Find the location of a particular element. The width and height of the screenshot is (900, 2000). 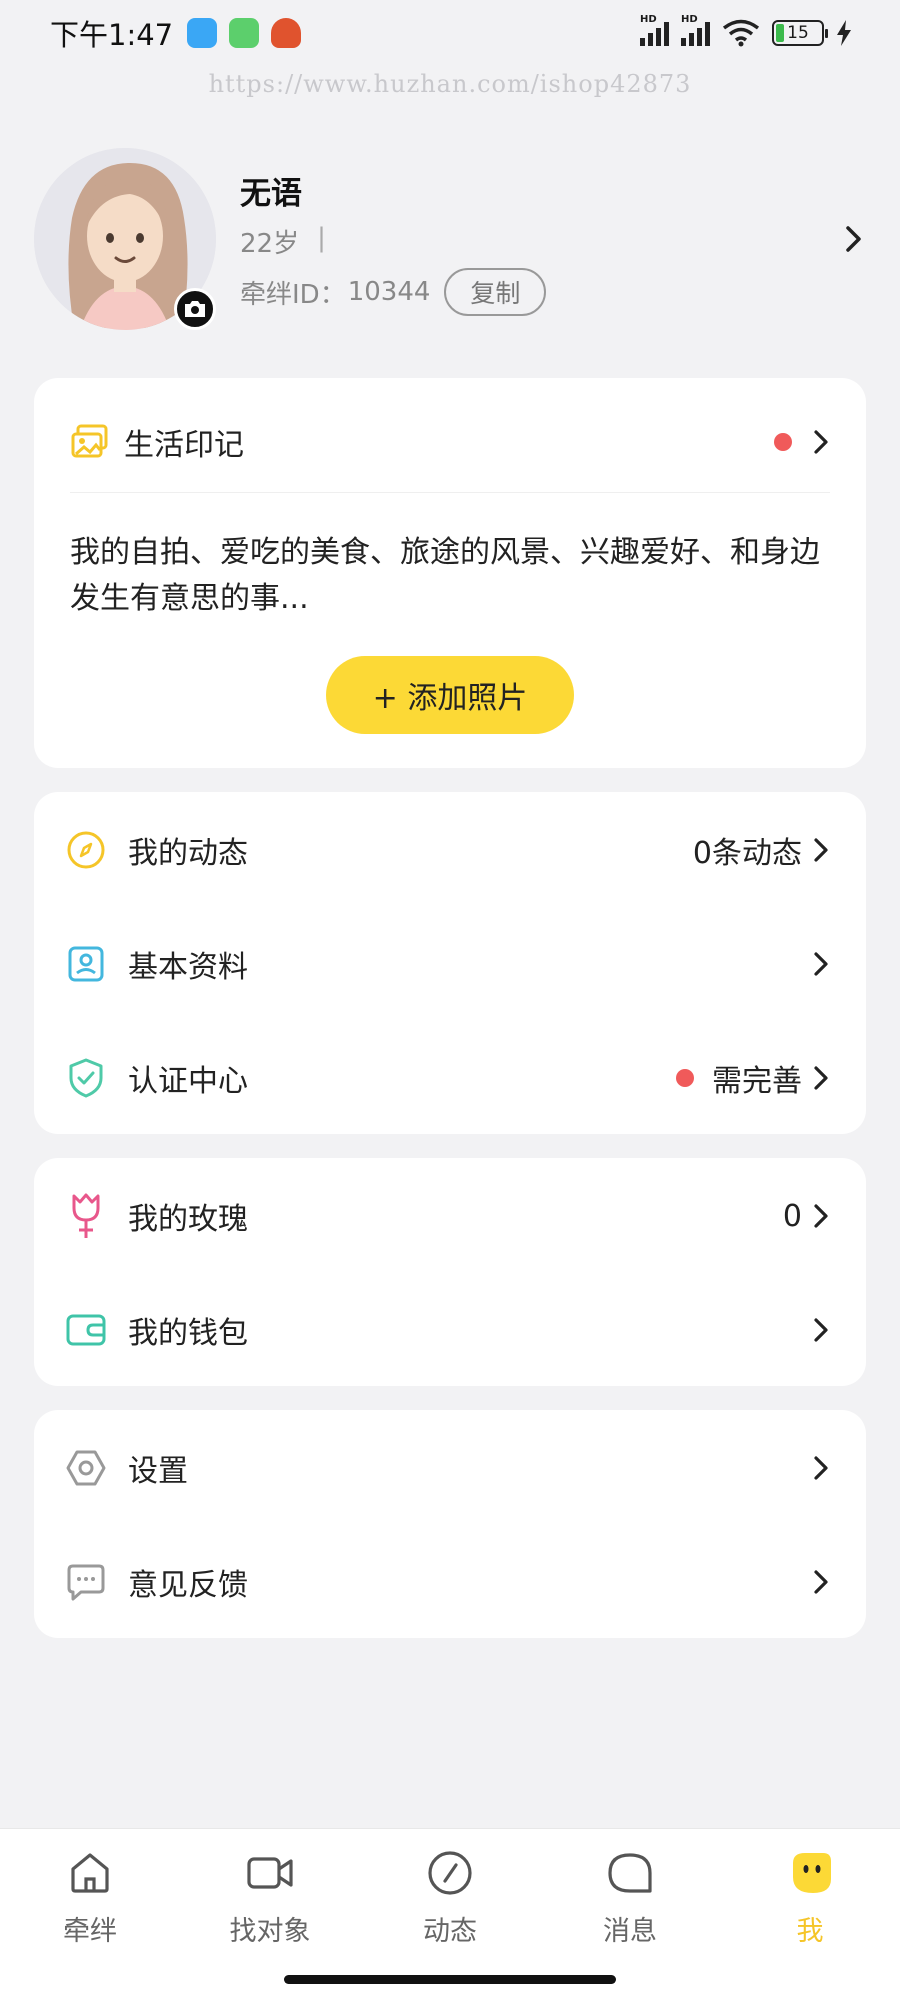

battery-level: 15 is located at coordinates (798, 33).